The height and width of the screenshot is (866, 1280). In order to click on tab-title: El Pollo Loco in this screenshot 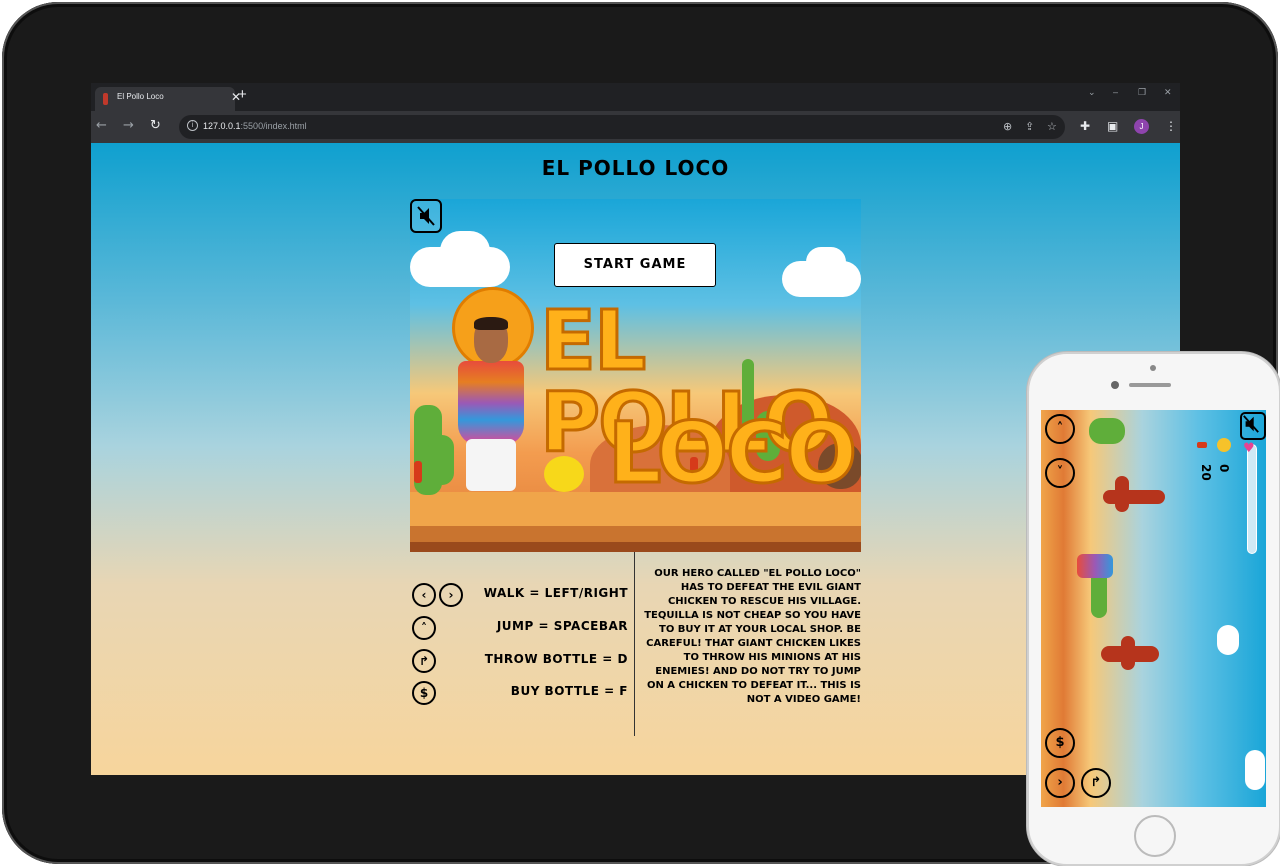, I will do `click(140, 96)`.